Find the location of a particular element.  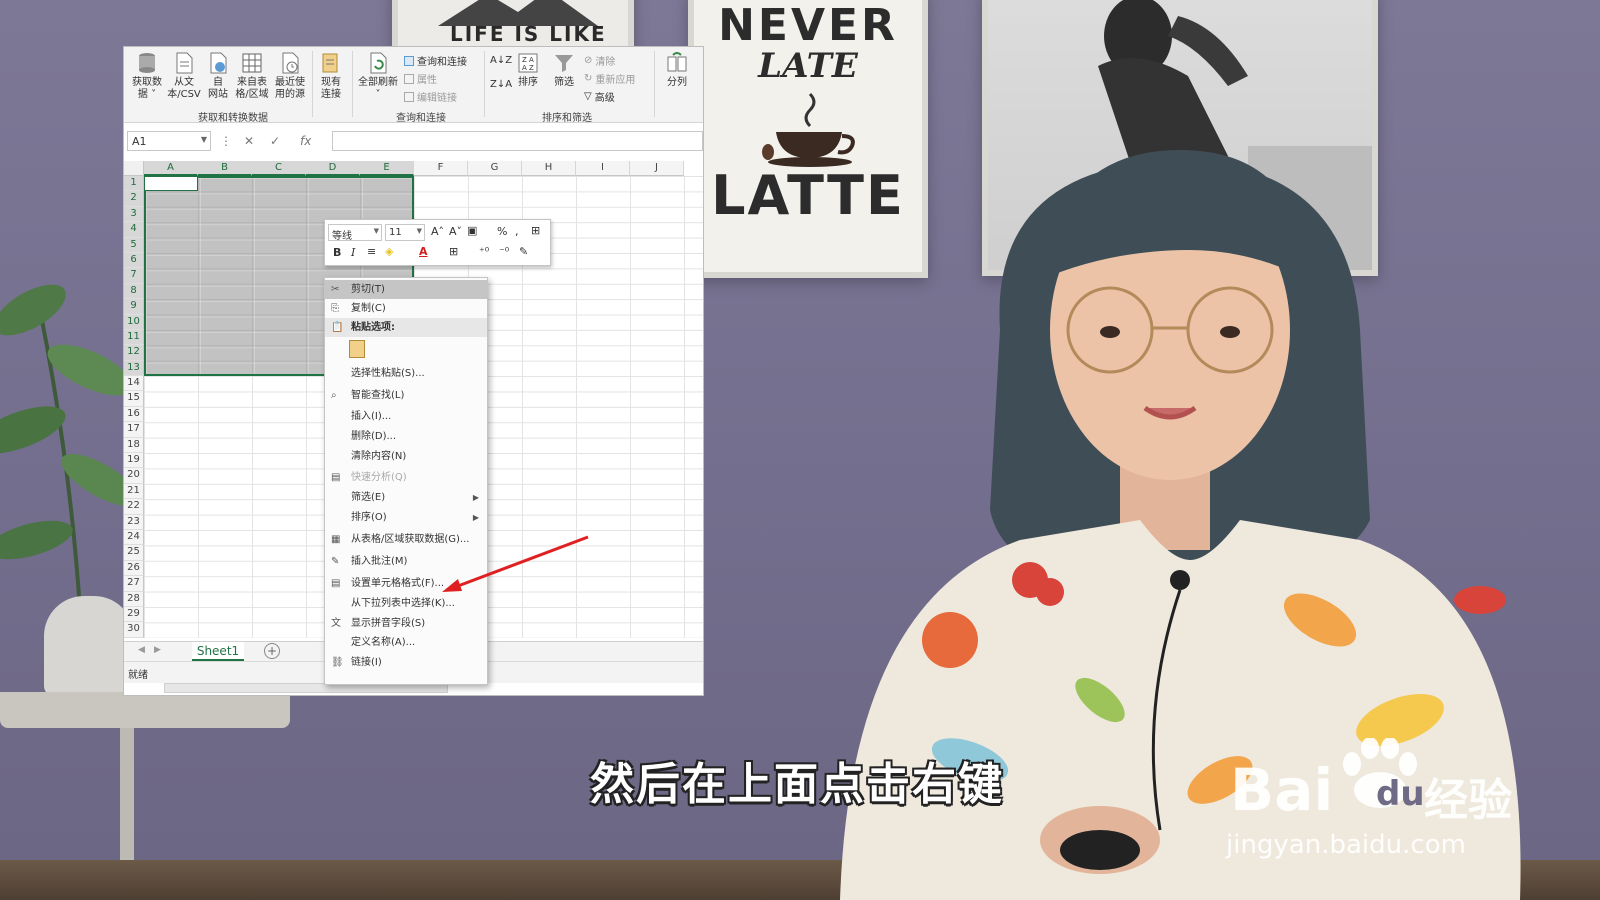

row-header: 3 is located at coordinates (134, 214).